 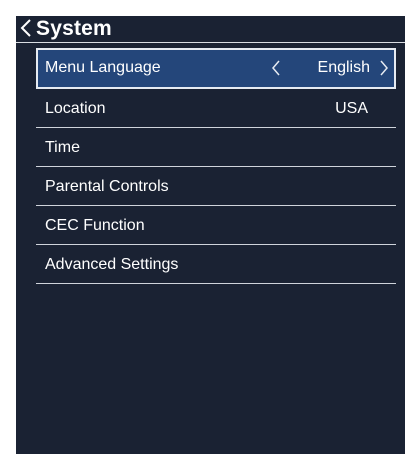 I want to click on menu-item-label: Time, so click(x=62, y=147).